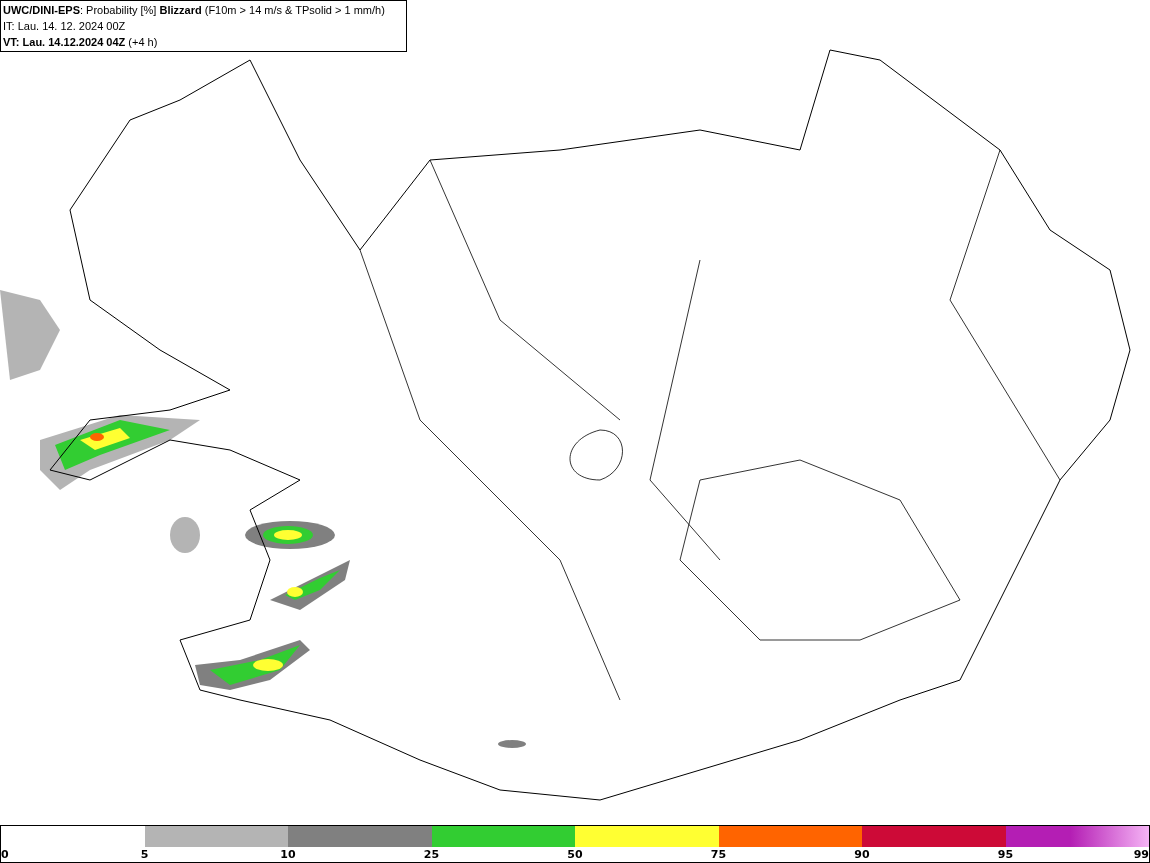  I want to click on tick-label: 90, so click(862, 855).